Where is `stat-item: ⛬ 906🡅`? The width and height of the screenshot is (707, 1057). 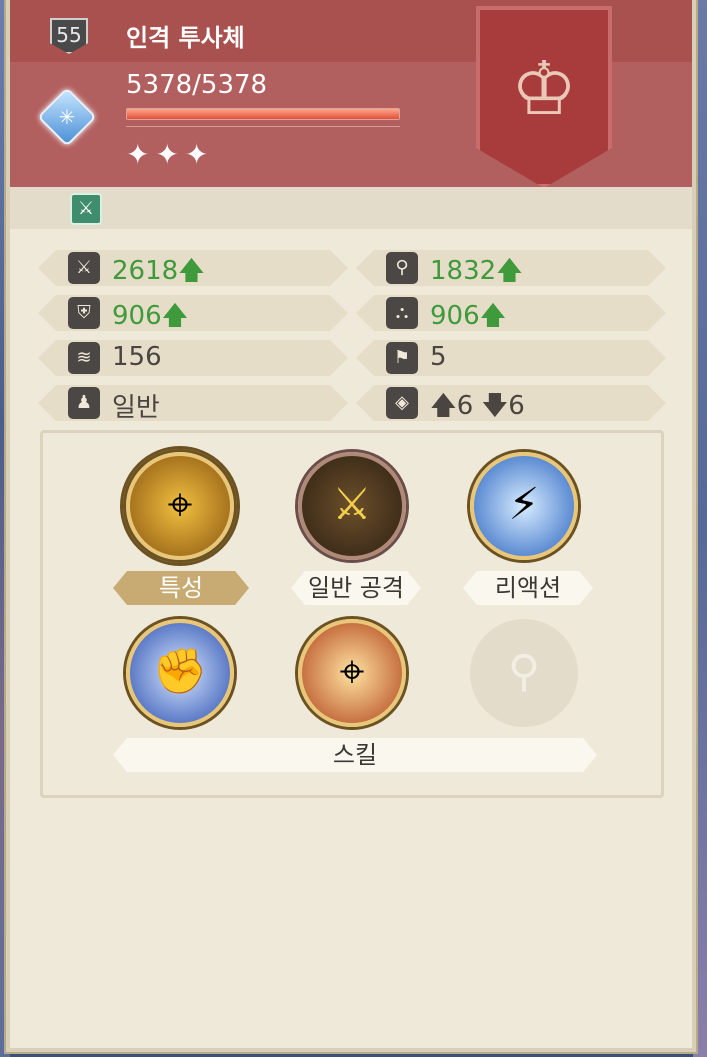 stat-item: ⛬ 906🡅 is located at coordinates (511, 313).